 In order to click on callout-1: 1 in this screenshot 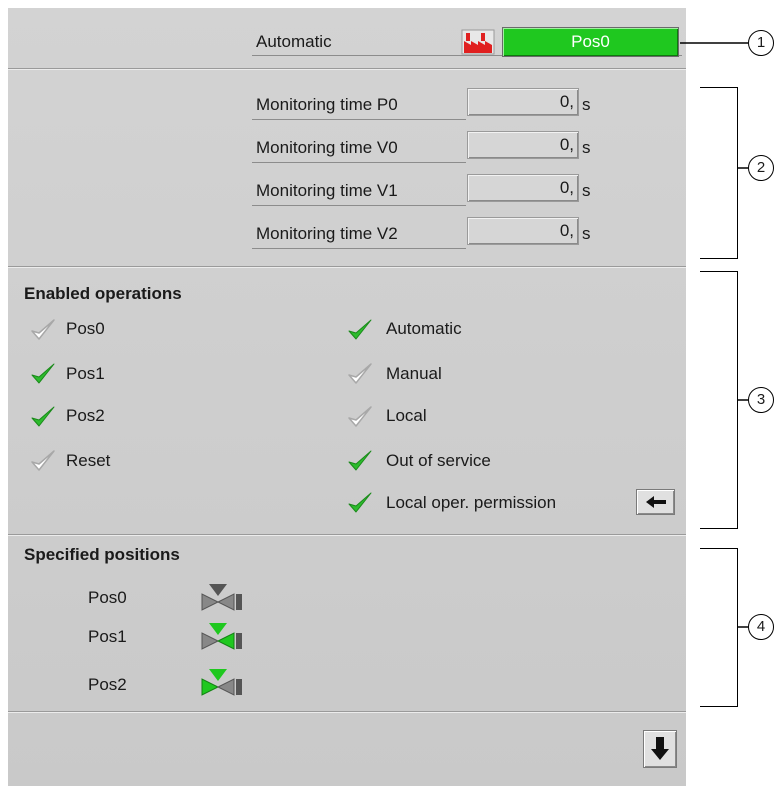, I will do `click(761, 43)`.